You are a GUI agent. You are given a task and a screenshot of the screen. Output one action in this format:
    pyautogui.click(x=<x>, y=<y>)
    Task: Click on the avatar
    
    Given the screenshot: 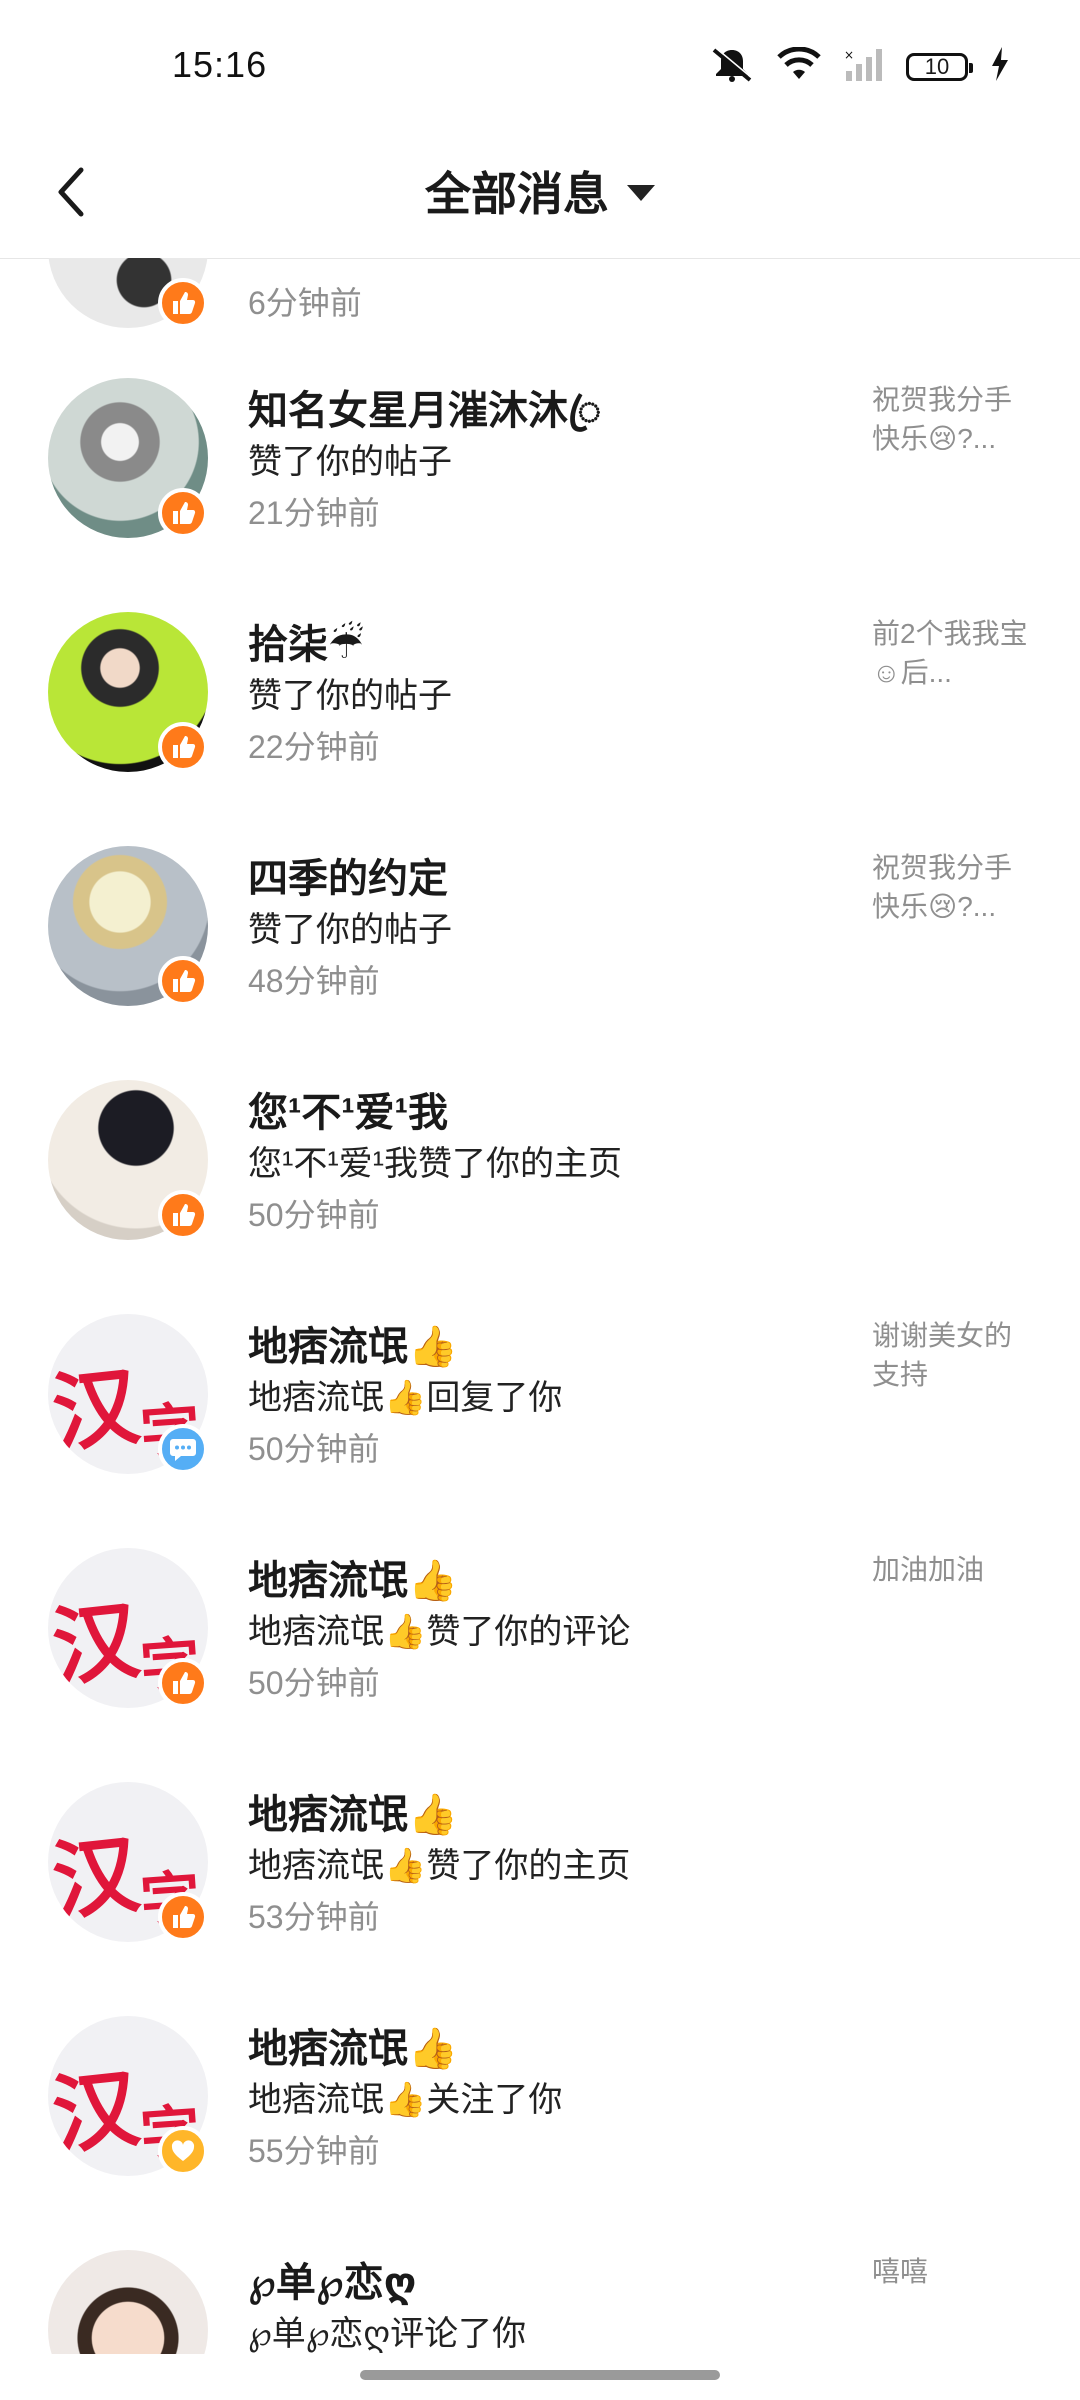 What is the action you would take?
    pyautogui.click(x=128, y=2302)
    